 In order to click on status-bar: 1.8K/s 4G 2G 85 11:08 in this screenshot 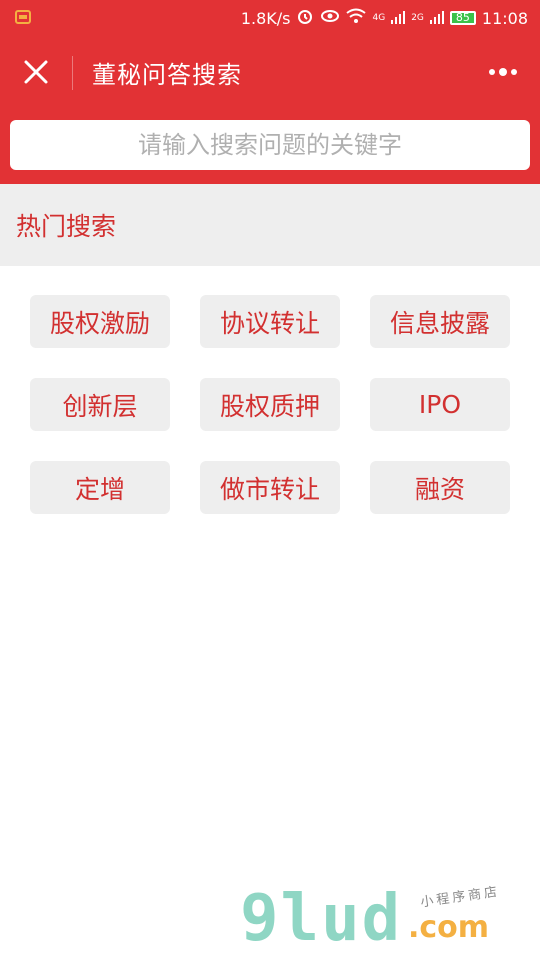, I will do `click(270, 18)`.